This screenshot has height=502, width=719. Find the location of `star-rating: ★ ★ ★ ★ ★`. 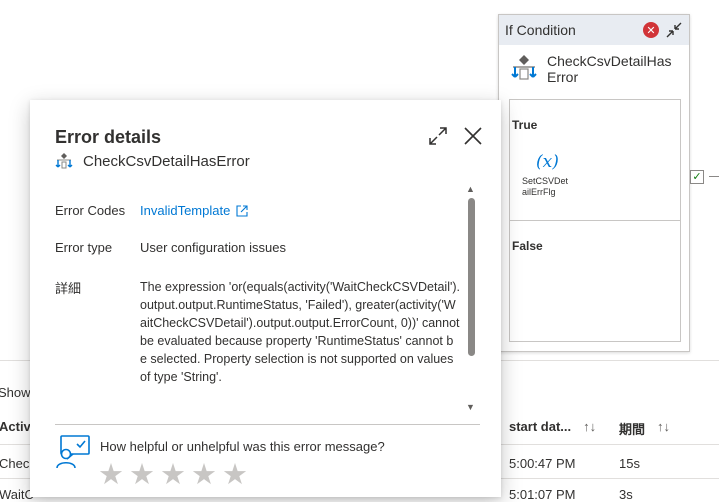

star-rating: ★ ★ ★ ★ ★ is located at coordinates (175, 475).